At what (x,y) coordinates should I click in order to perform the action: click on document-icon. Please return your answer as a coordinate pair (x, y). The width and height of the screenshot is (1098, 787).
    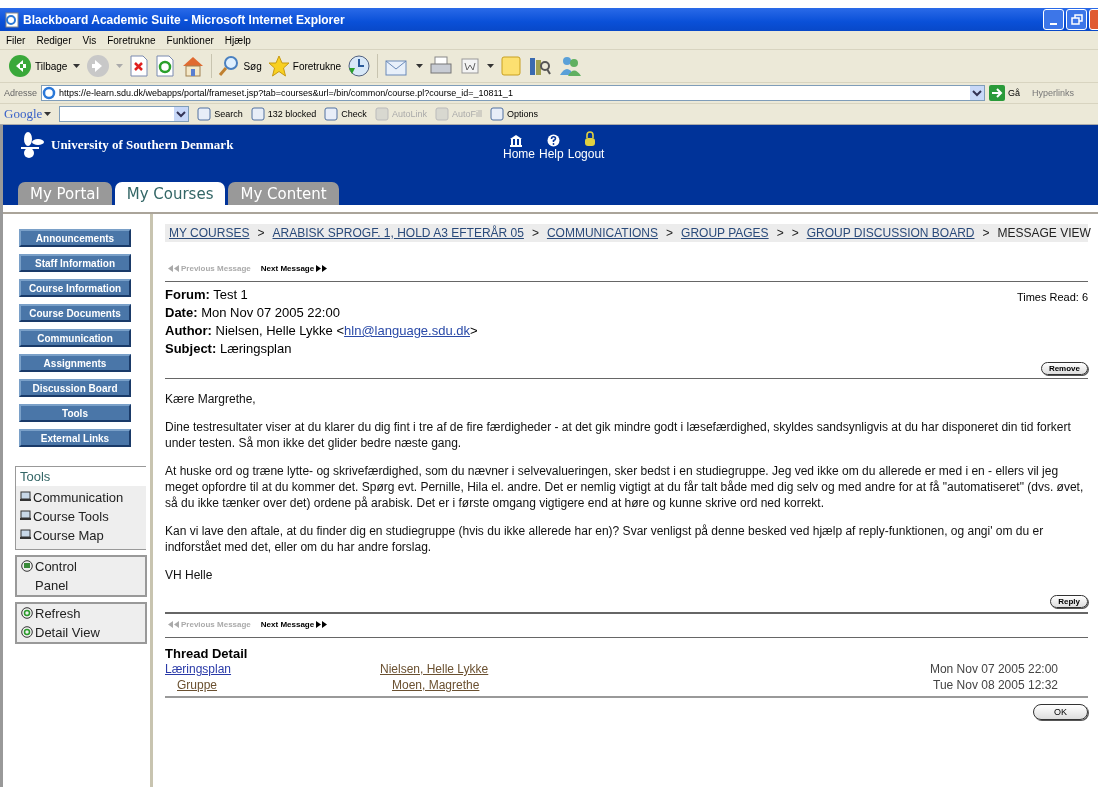
    Looking at the image, I should click on (12, 19).